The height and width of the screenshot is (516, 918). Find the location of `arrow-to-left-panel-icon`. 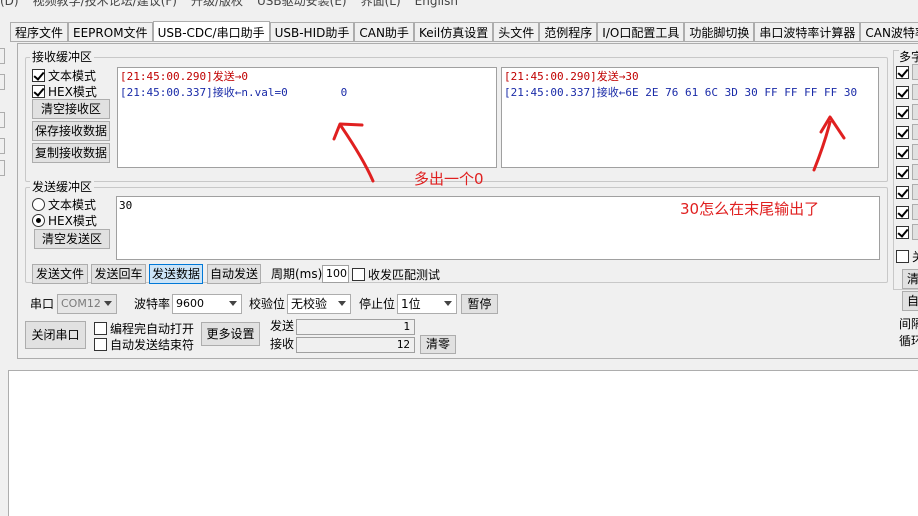

arrow-to-left-panel-icon is located at coordinates (357, 153).